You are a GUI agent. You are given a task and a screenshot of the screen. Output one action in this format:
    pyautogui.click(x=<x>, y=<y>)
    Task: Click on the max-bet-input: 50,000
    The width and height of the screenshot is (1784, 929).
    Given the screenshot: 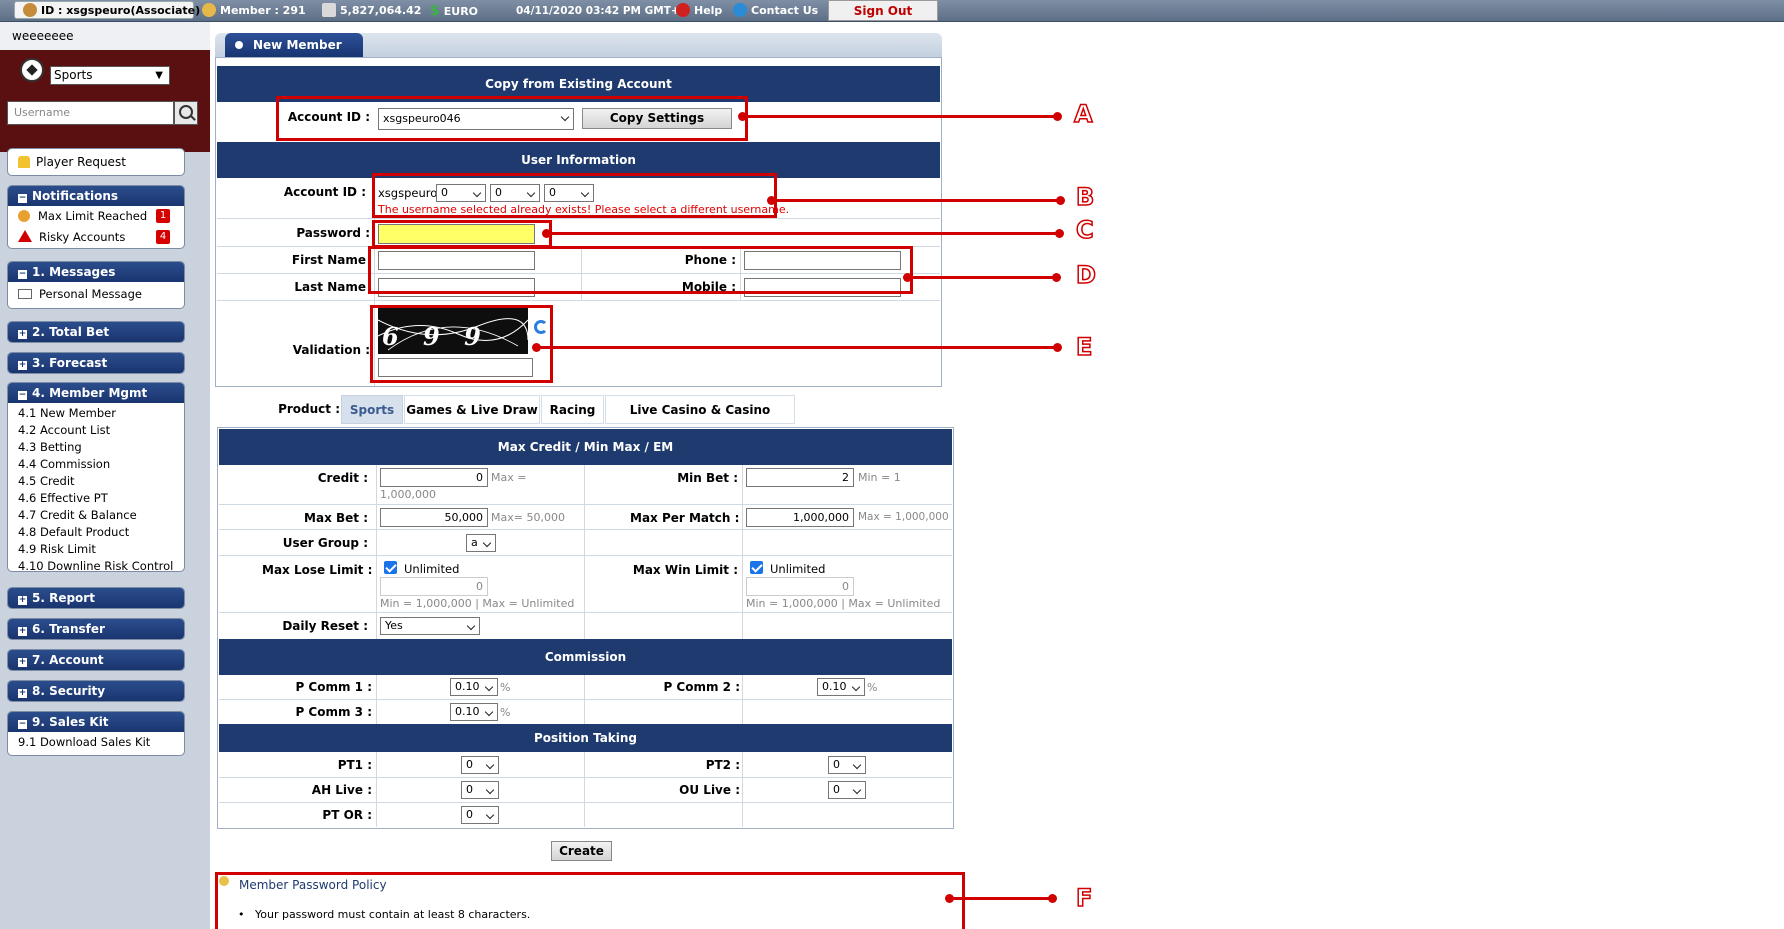 What is the action you would take?
    pyautogui.click(x=434, y=517)
    